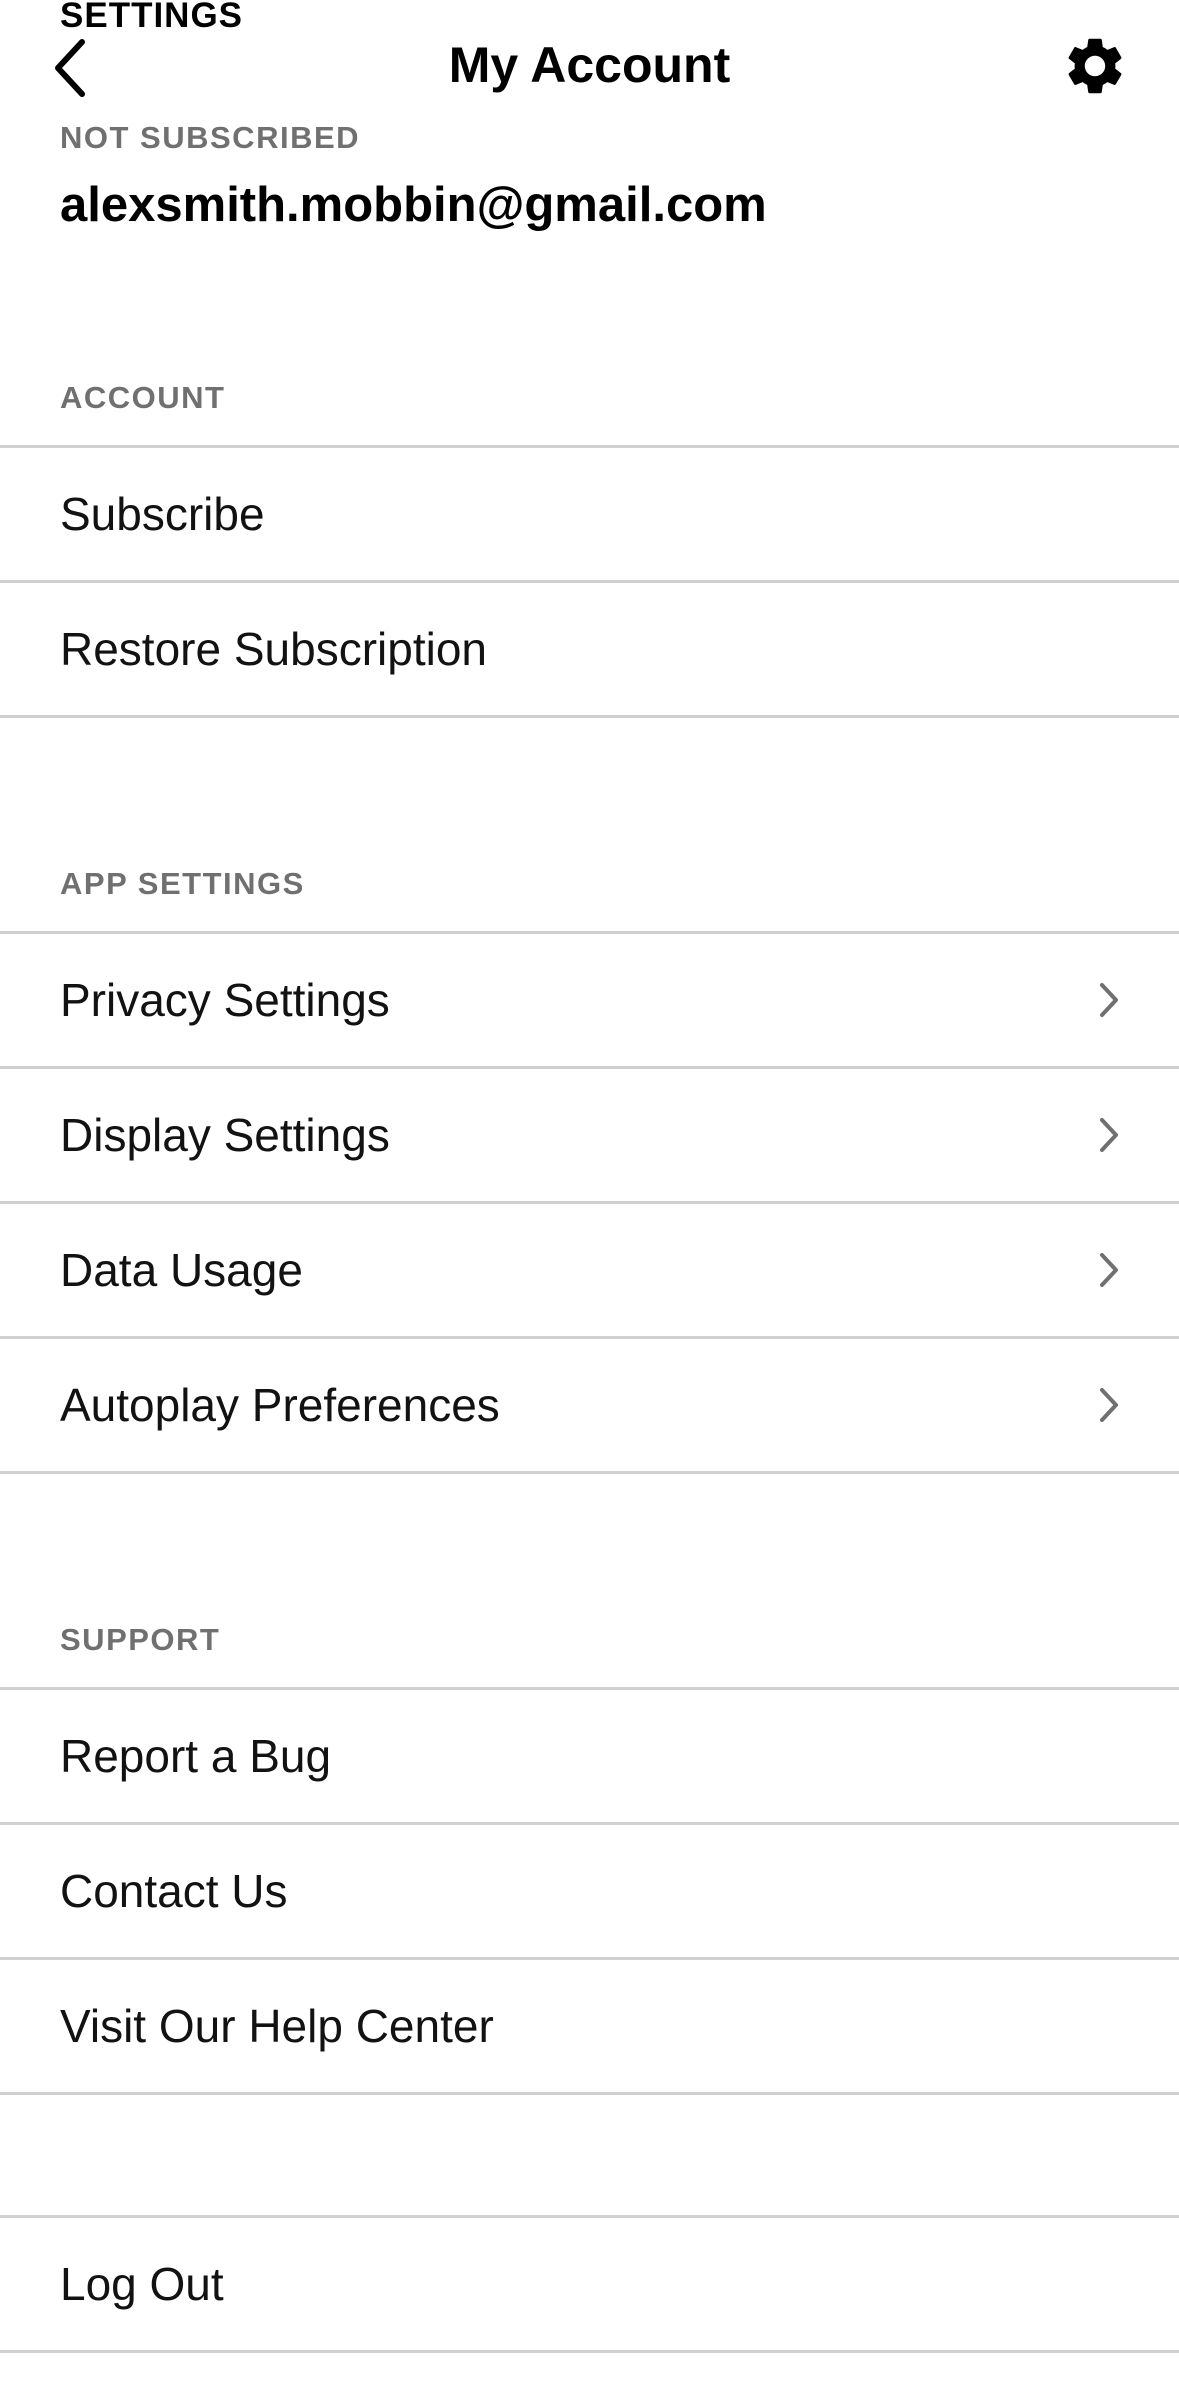 The height and width of the screenshot is (2396, 1179). Describe the element at coordinates (142, 2284) in the screenshot. I see `log-out-label: Log Out` at that location.